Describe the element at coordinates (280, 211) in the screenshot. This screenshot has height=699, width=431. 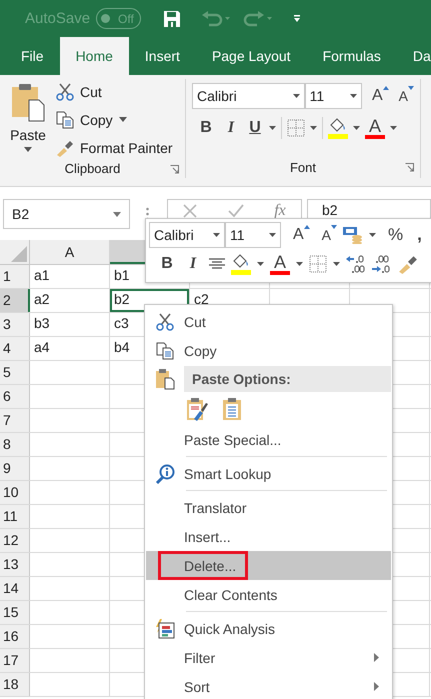
I see `insert-function-button: fx` at that location.